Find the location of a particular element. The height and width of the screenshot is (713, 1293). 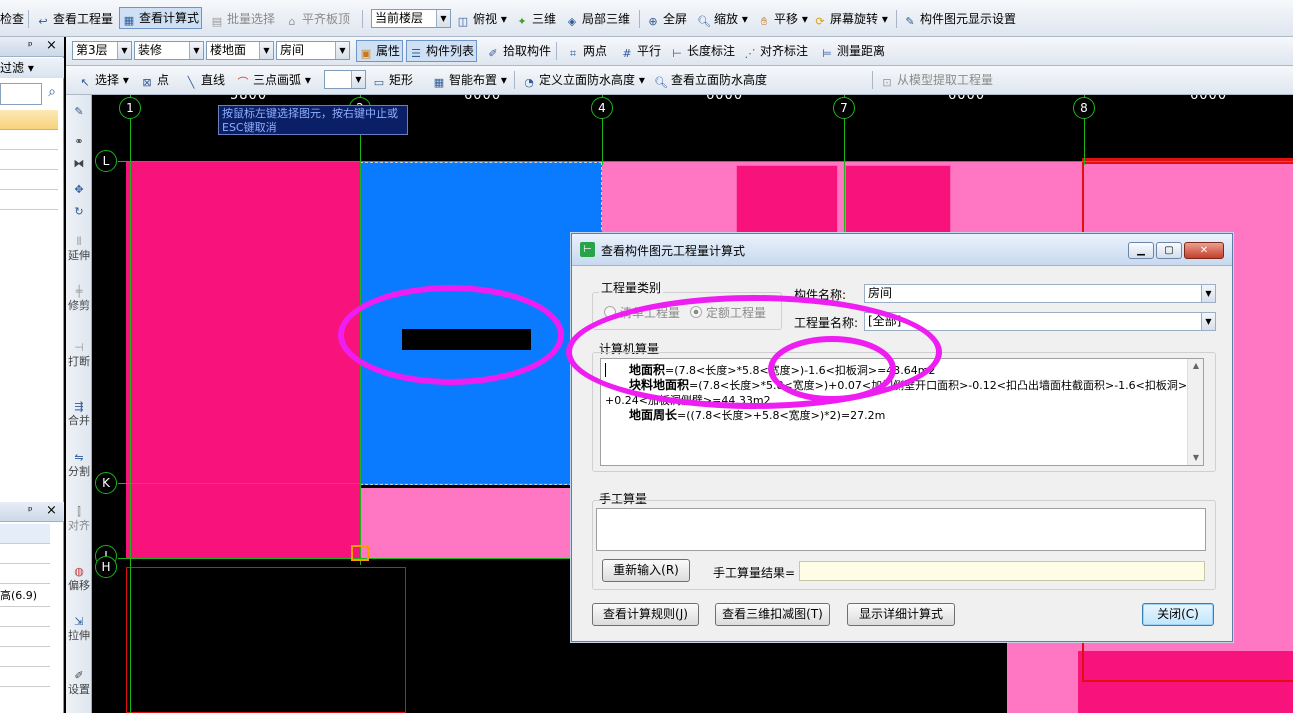

axis-label-8: 8 is located at coordinates (1084, 108).